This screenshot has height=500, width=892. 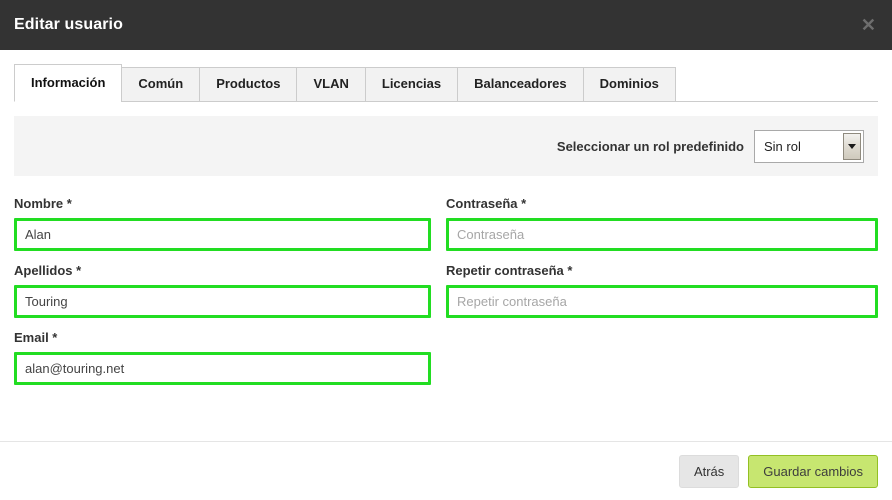 I want to click on tab-vlan: VLAN, so click(x=330, y=84).